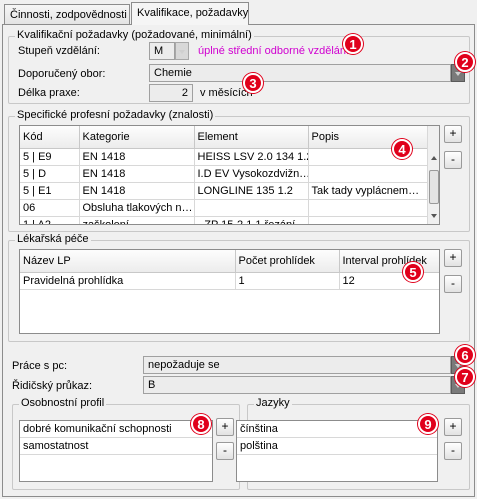  Describe the element at coordinates (337, 446) in the screenshot. I see `list-item: polština` at that location.